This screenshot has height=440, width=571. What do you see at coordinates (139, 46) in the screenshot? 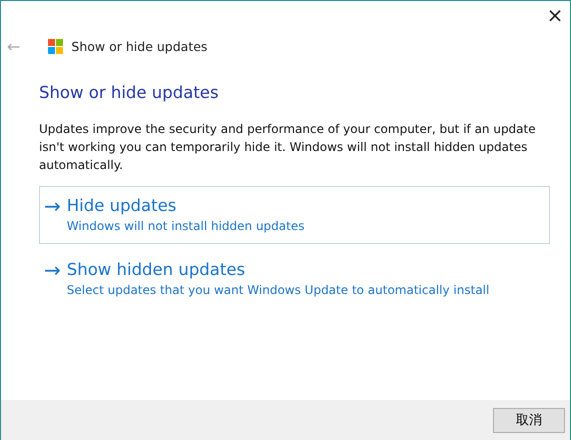
I see `window-title: Show or hide updates` at bounding box center [139, 46].